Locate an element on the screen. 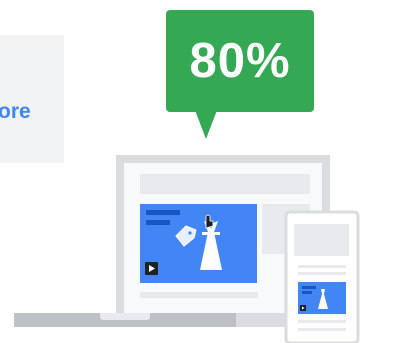  laptop-header-bar is located at coordinates (225, 184).